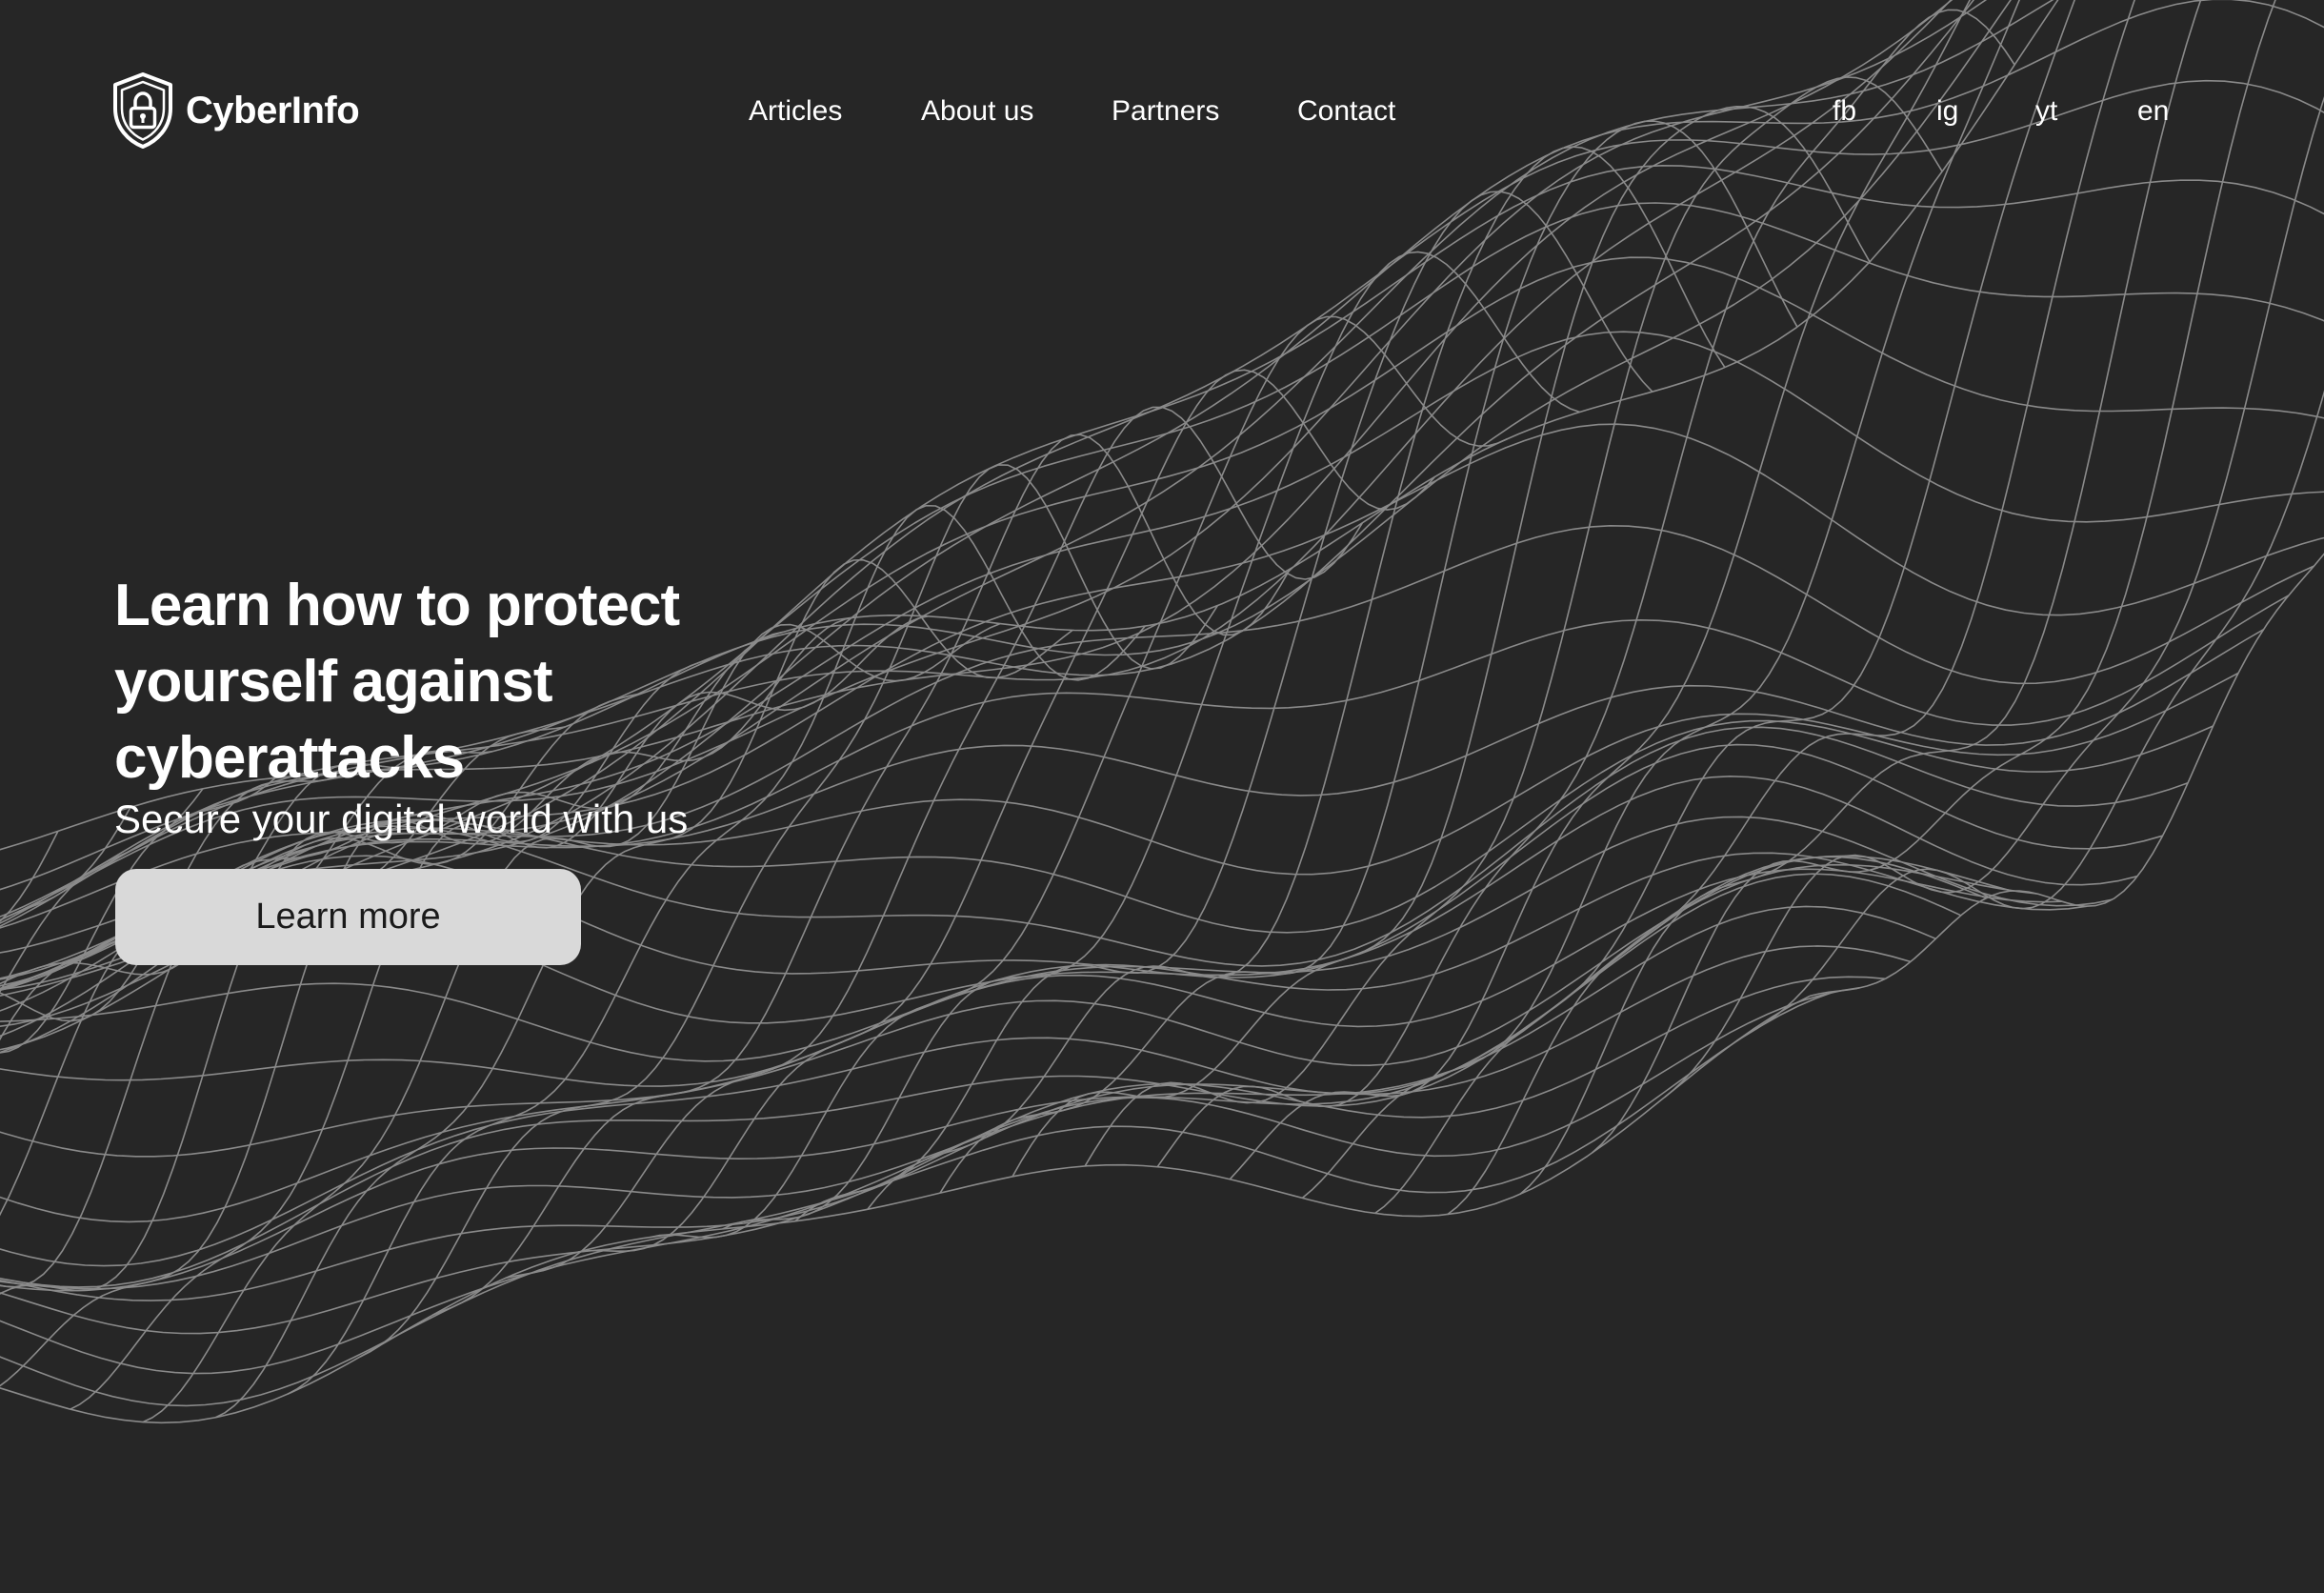  I want to click on brand-name: CyberInfo, so click(273, 110).